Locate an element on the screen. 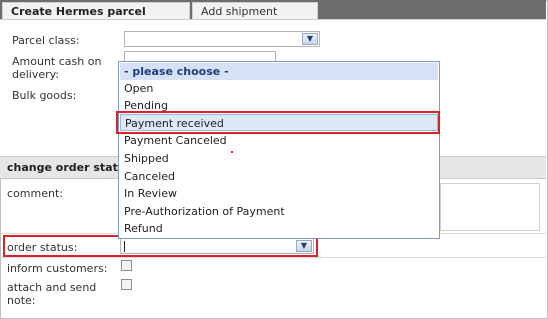 The width and height of the screenshot is (548, 319). chevron-down-icon: ▼ is located at coordinates (310, 39).